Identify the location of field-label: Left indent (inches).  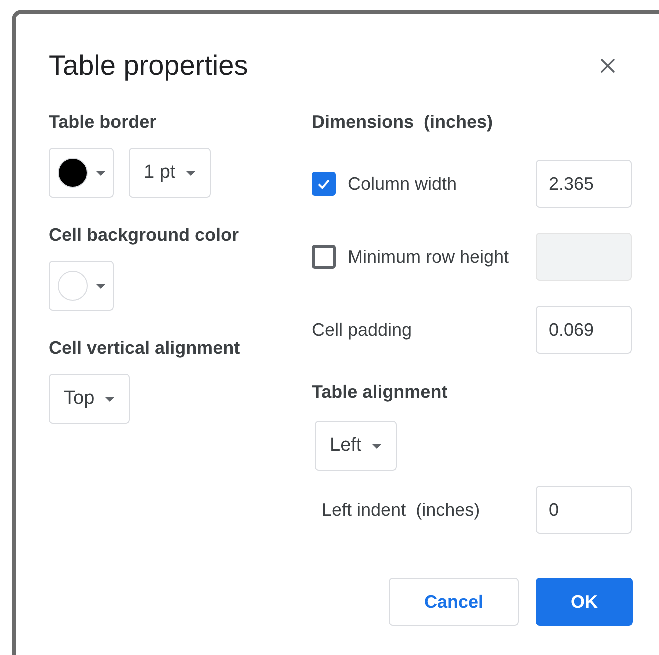
(401, 510).